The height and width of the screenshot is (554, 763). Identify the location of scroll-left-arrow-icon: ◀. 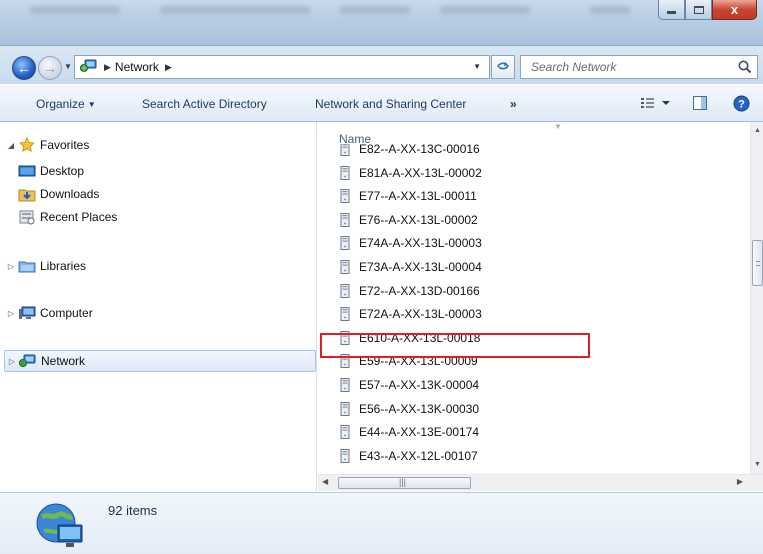
(325, 481).